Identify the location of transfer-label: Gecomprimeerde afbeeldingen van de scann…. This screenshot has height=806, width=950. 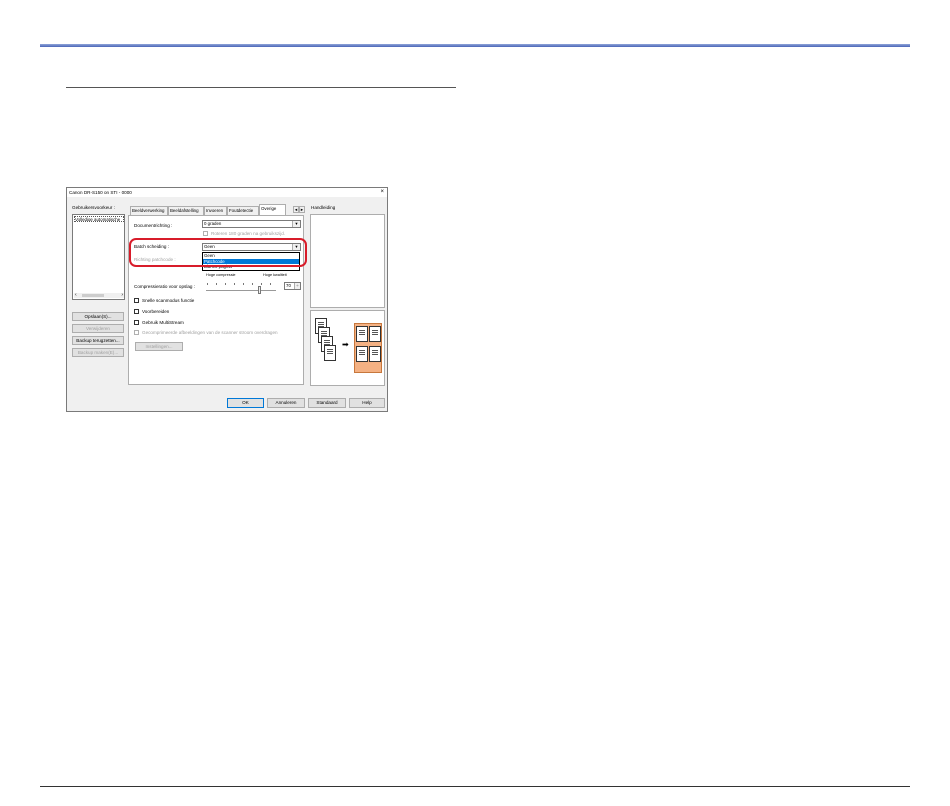
(210, 332).